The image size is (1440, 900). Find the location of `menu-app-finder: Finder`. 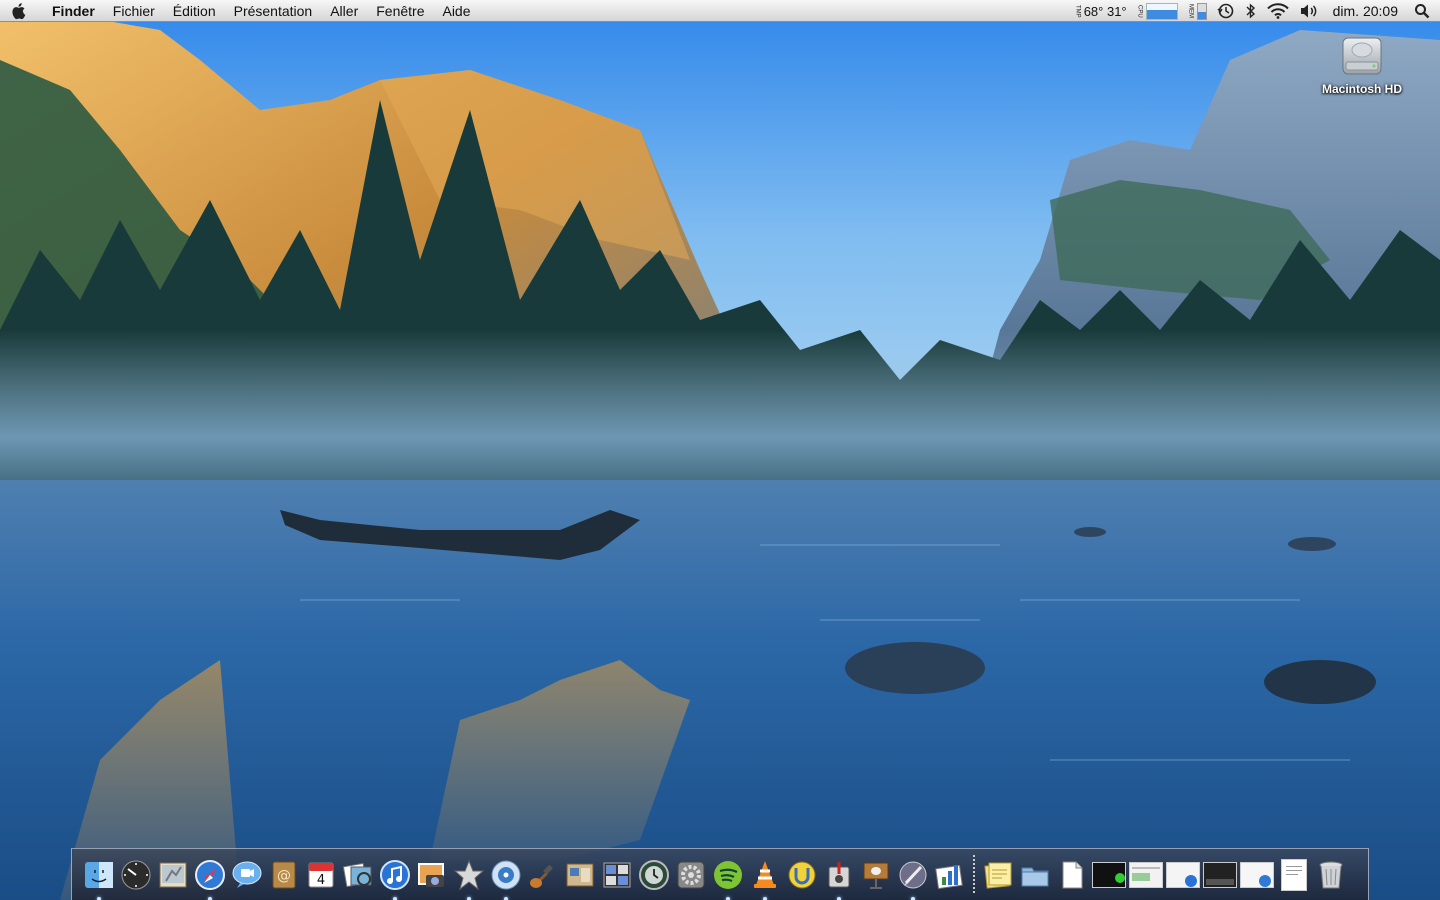

menu-app-finder: Finder is located at coordinates (71, 11).